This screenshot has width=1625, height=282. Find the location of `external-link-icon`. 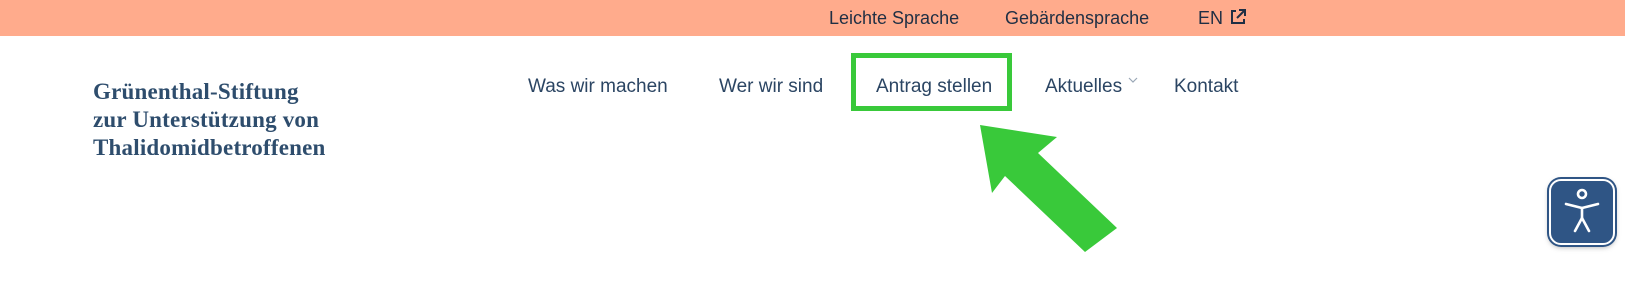

external-link-icon is located at coordinates (1239, 16).